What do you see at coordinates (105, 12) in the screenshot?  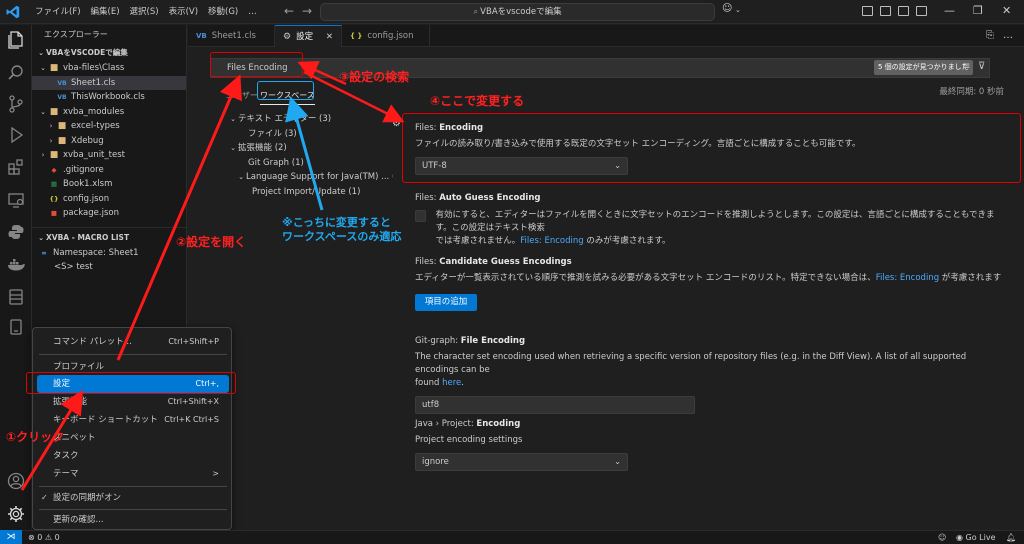 I see `menu-edit: 編集(E)` at bounding box center [105, 12].